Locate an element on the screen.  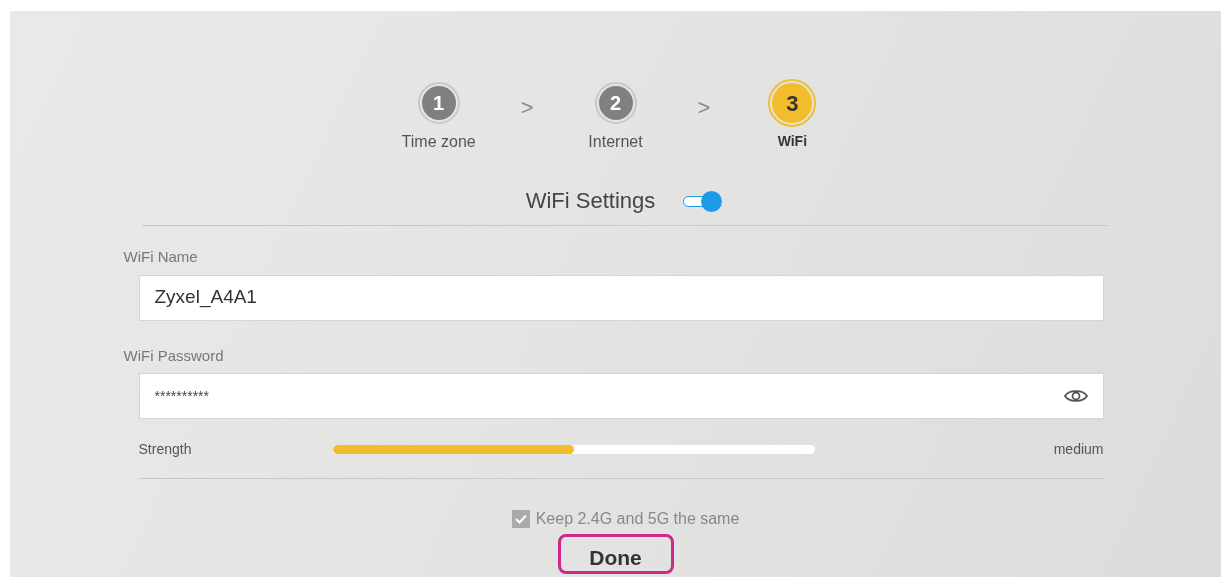
field-label: WiFi Name is located at coordinates (161, 257).